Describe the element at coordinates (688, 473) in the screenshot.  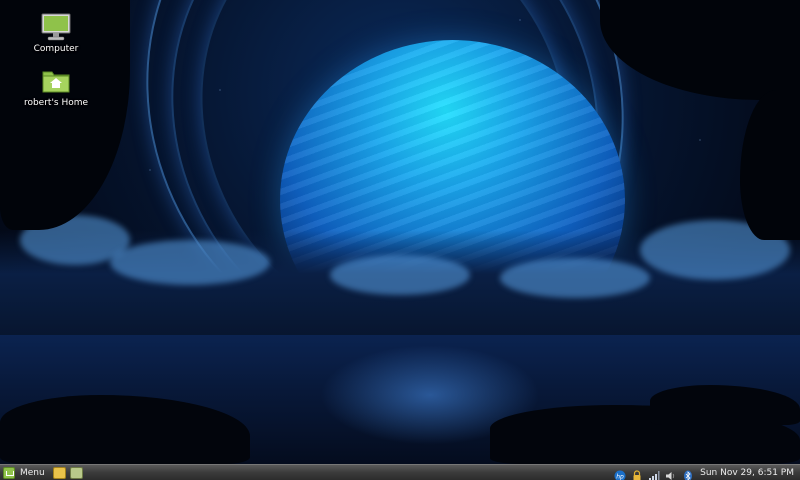
I see `bluetooth-icon` at that location.